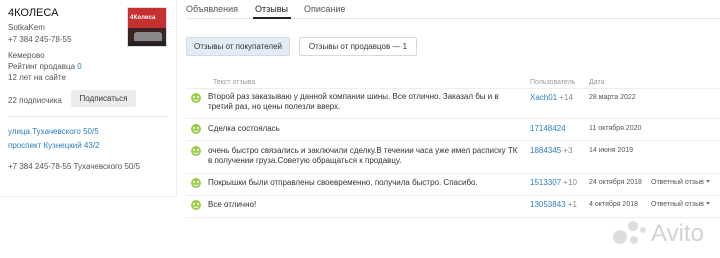  I want to click on review-text: Все отлично!, so click(232, 204).